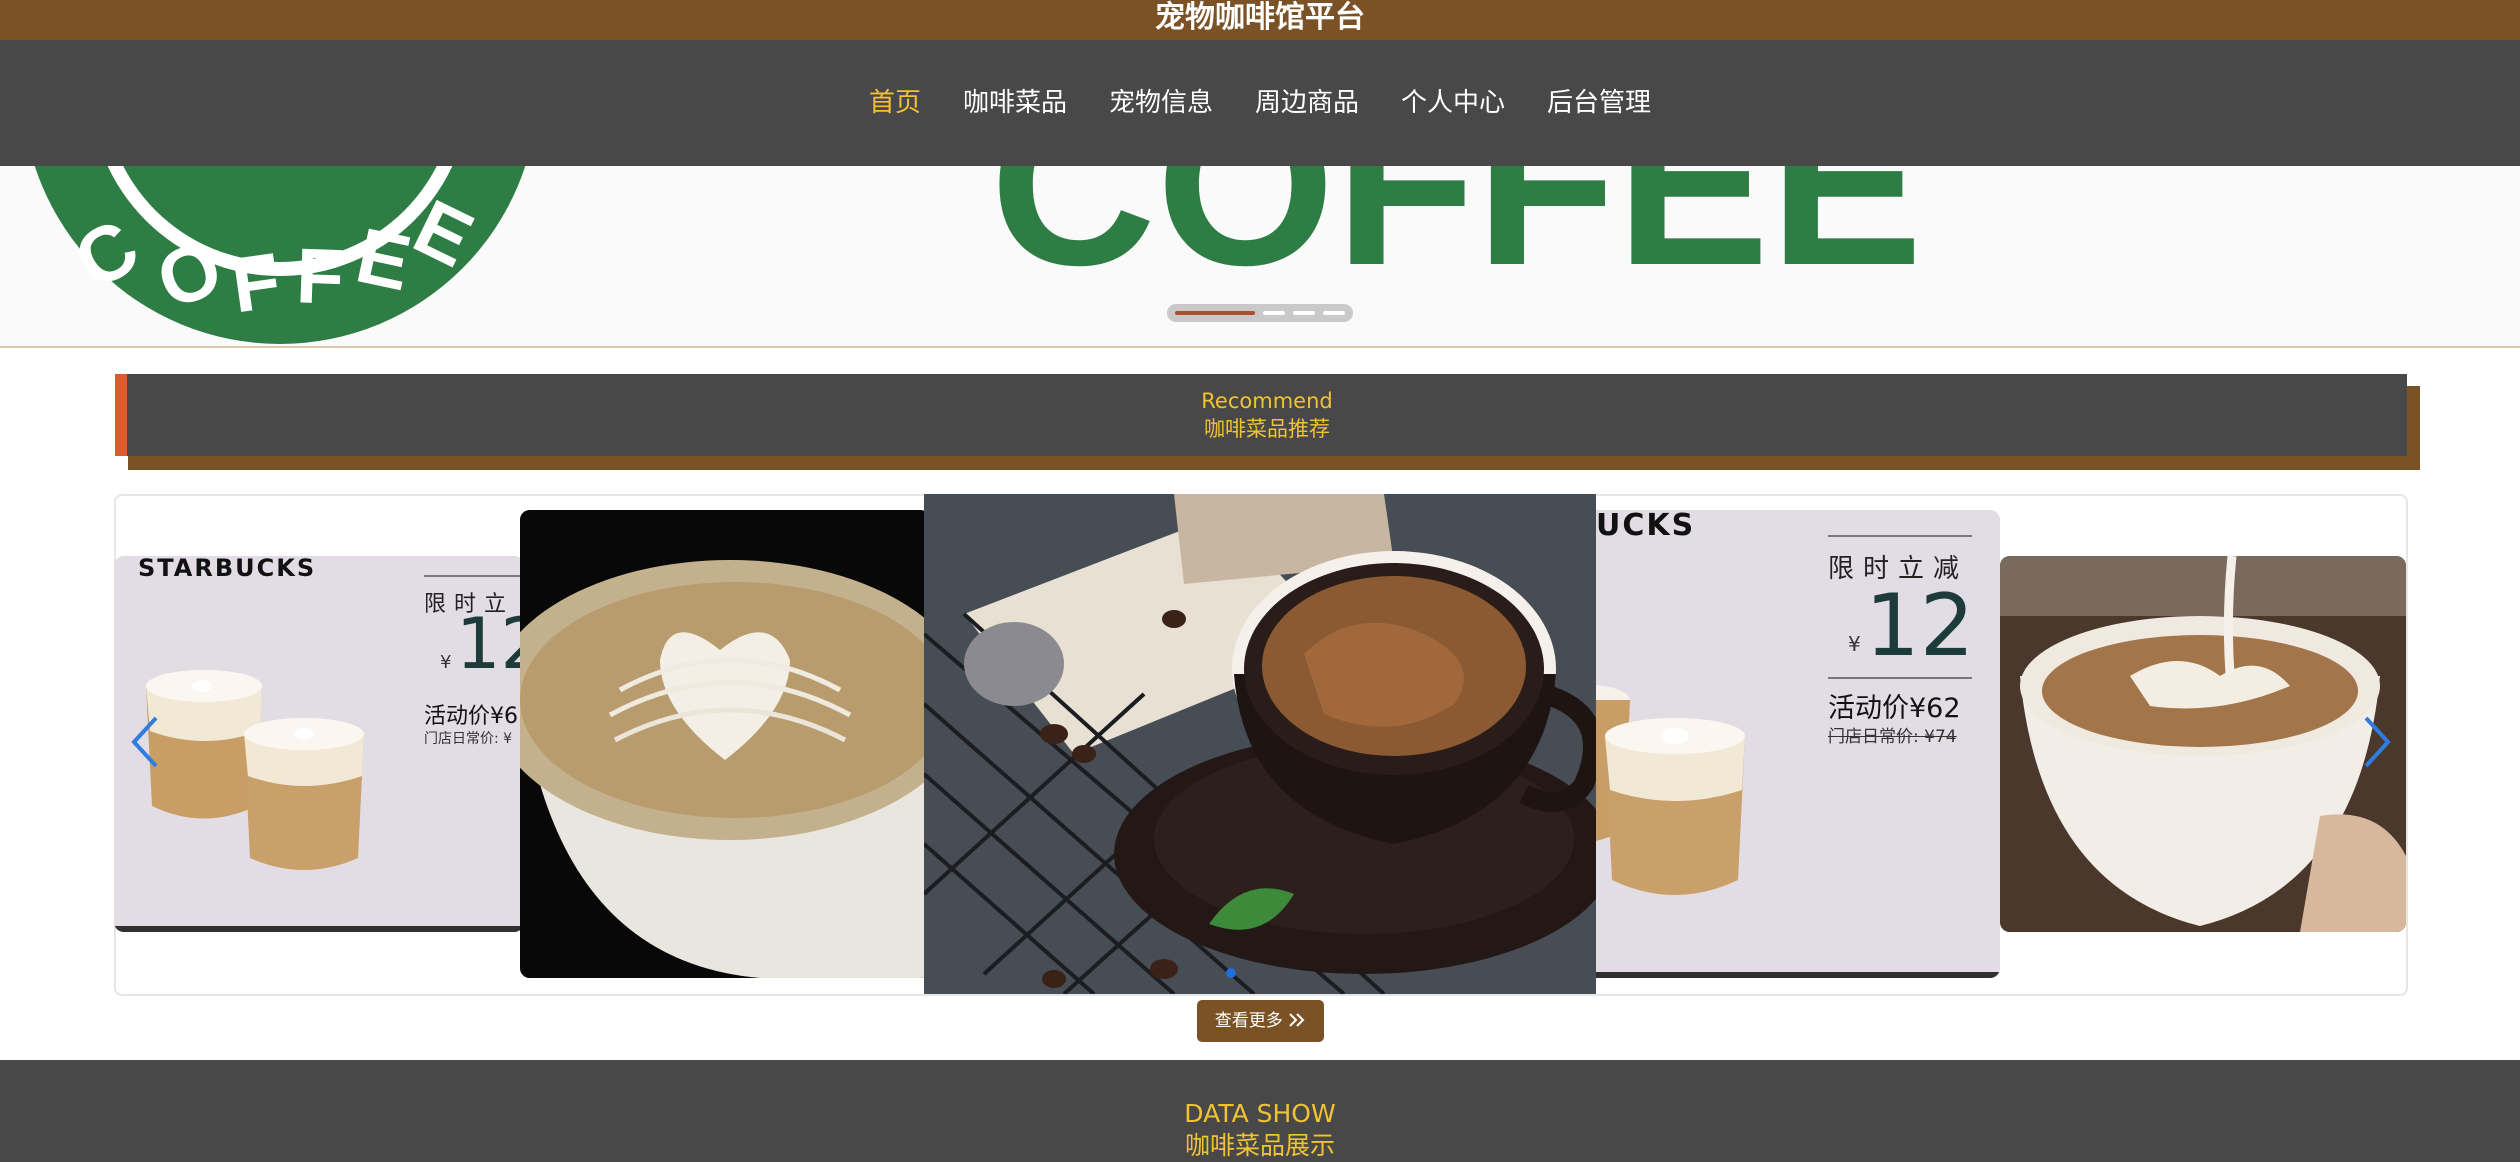 The height and width of the screenshot is (1162, 2520). Describe the element at coordinates (1260, 1113) in the screenshot. I see `data-show-title-en: DATA SHOW` at that location.